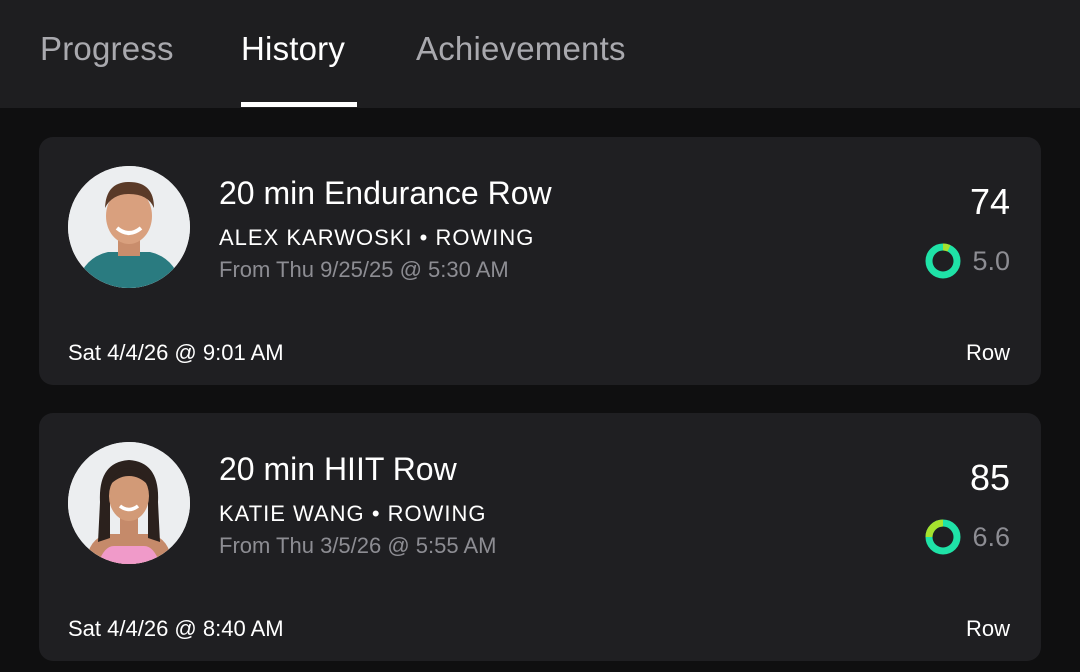 The width and height of the screenshot is (1080, 672). What do you see at coordinates (176, 352) in the screenshot?
I see `workout-date: Sat 4/4/26 @ 9:01 AM` at bounding box center [176, 352].